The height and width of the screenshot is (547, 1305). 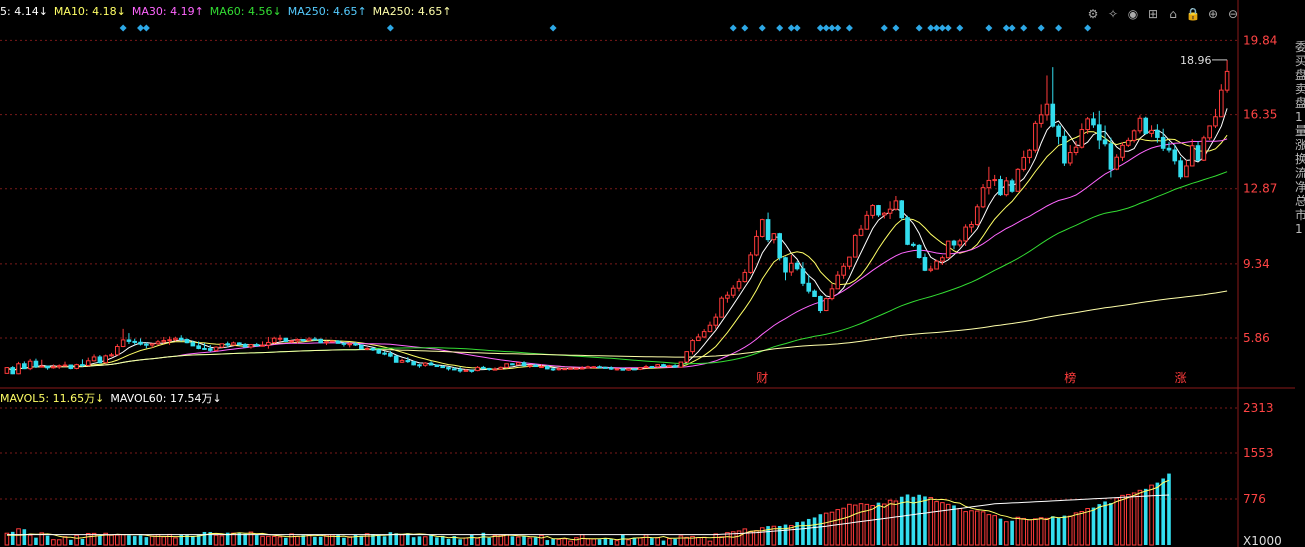 What do you see at coordinates (1300, 215) in the screenshot?
I see `side-tab-char: 市` at bounding box center [1300, 215].